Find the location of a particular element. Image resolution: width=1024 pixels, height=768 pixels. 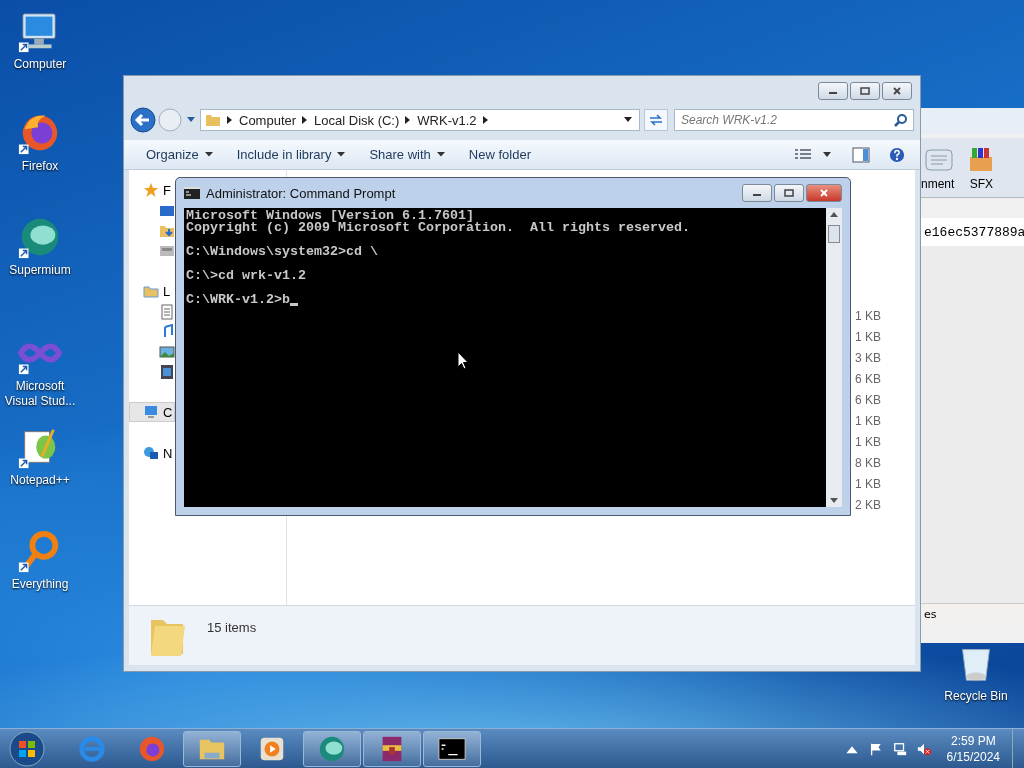

breadcrumb-item: Computer is located at coordinates (268, 120).